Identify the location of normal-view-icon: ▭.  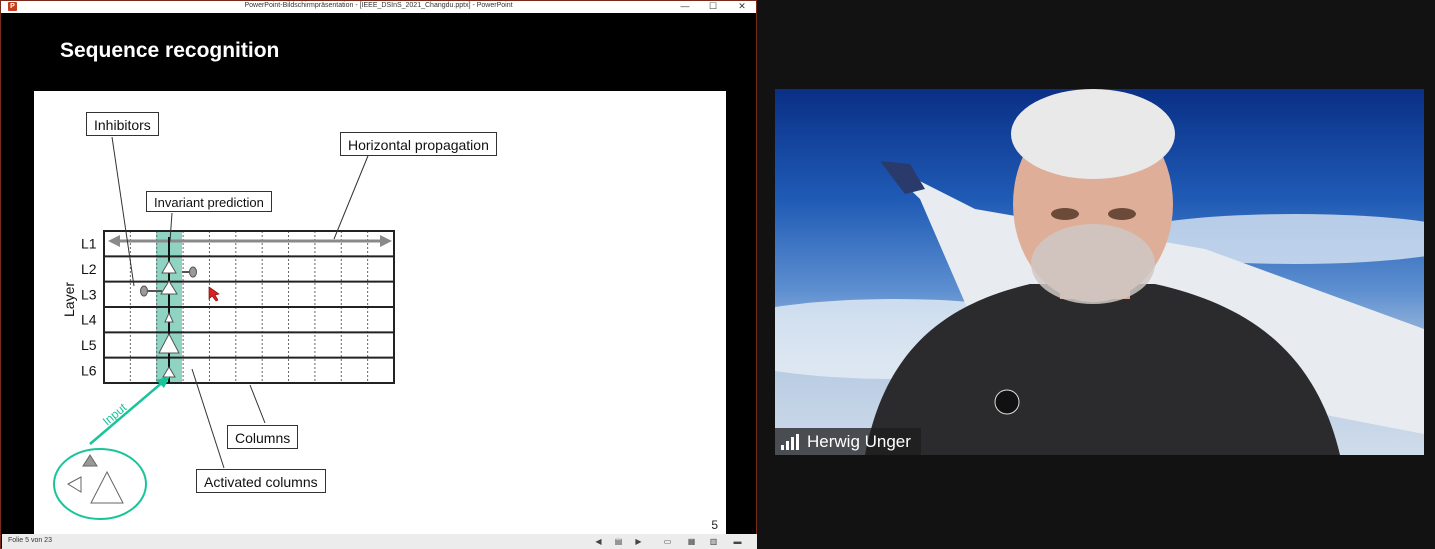
(667, 541).